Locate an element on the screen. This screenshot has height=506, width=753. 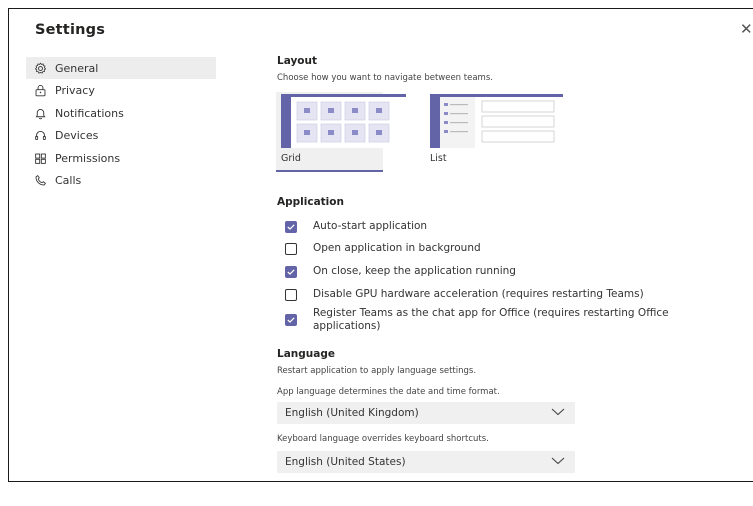
bell-icon is located at coordinates (40, 113).